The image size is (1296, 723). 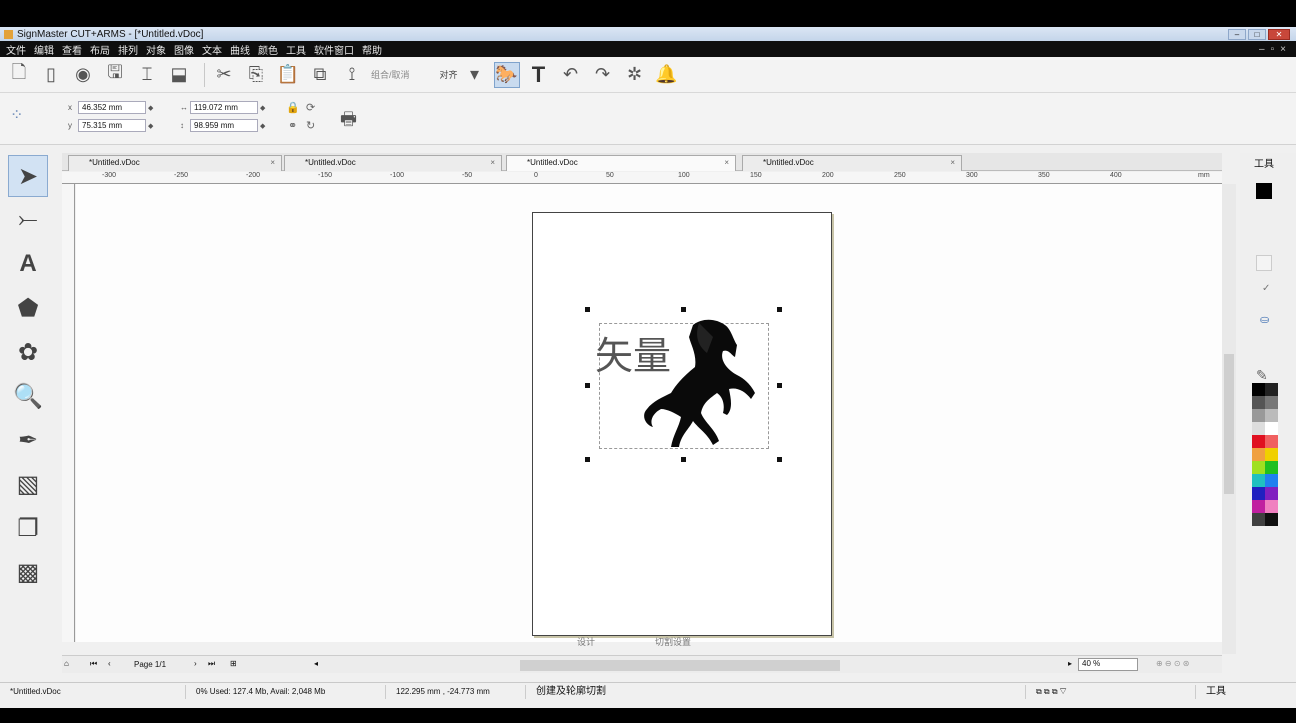 I want to click on shadow-icon: ❐, so click(x=28, y=528).